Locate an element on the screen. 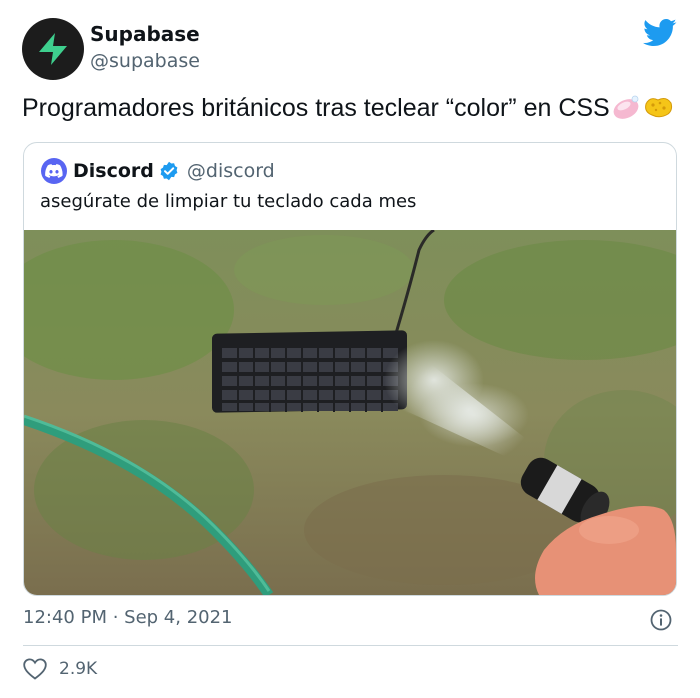 The image size is (700, 698). supabase-bolt-icon is located at coordinates (53, 49).